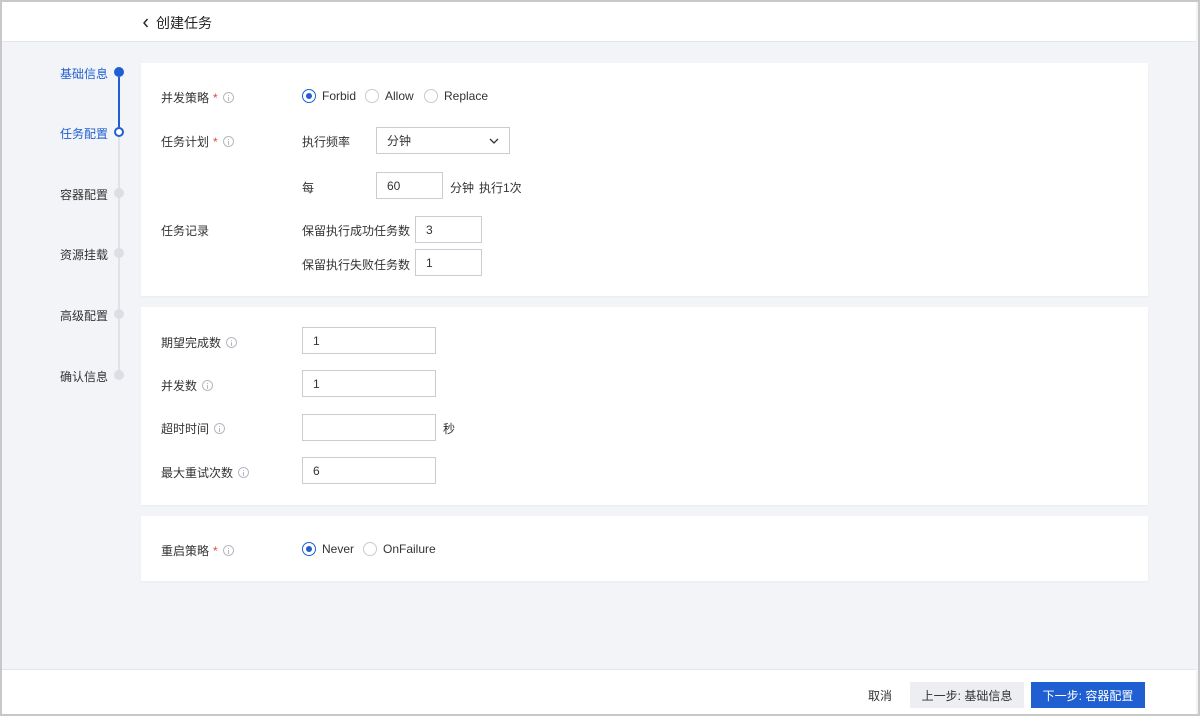 The width and height of the screenshot is (1200, 716). Describe the element at coordinates (90, 73) in the screenshot. I see `step-basic-info: 基础信息` at that location.